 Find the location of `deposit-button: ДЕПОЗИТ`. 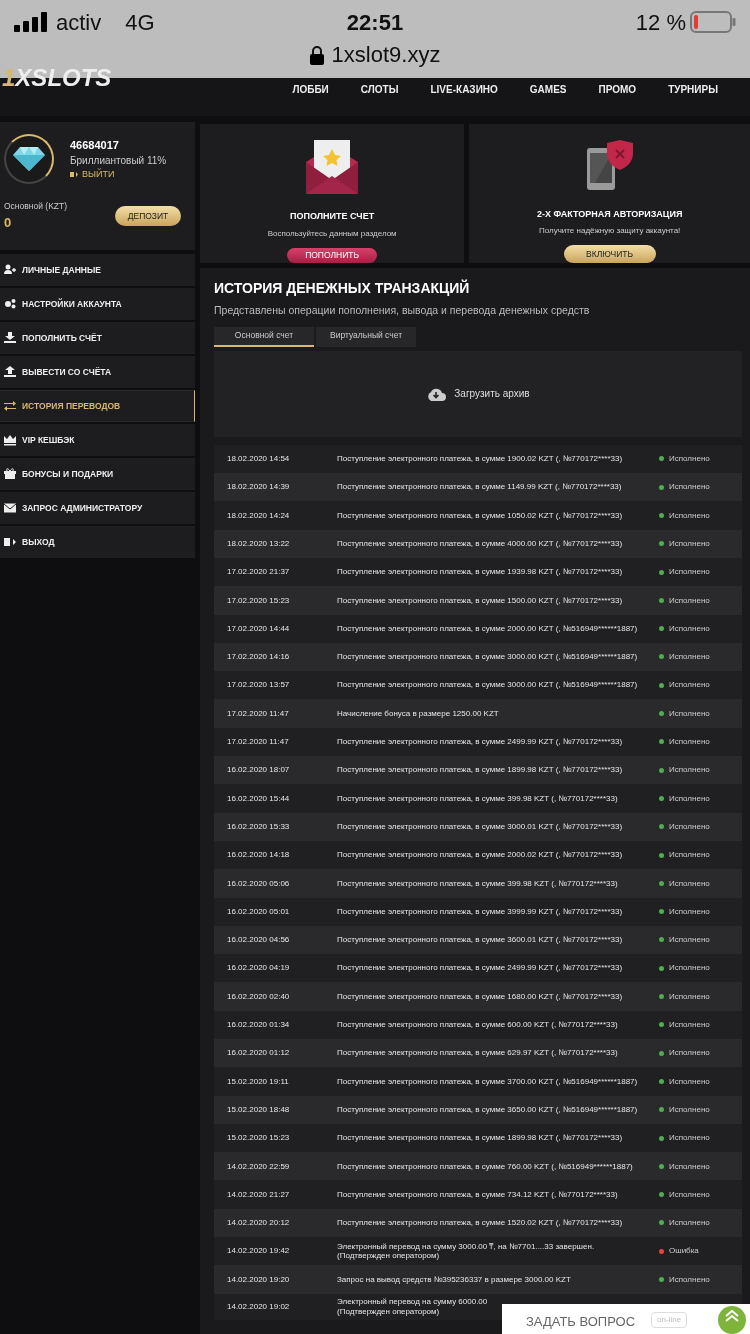

deposit-button: ДЕПОЗИТ is located at coordinates (148, 216).